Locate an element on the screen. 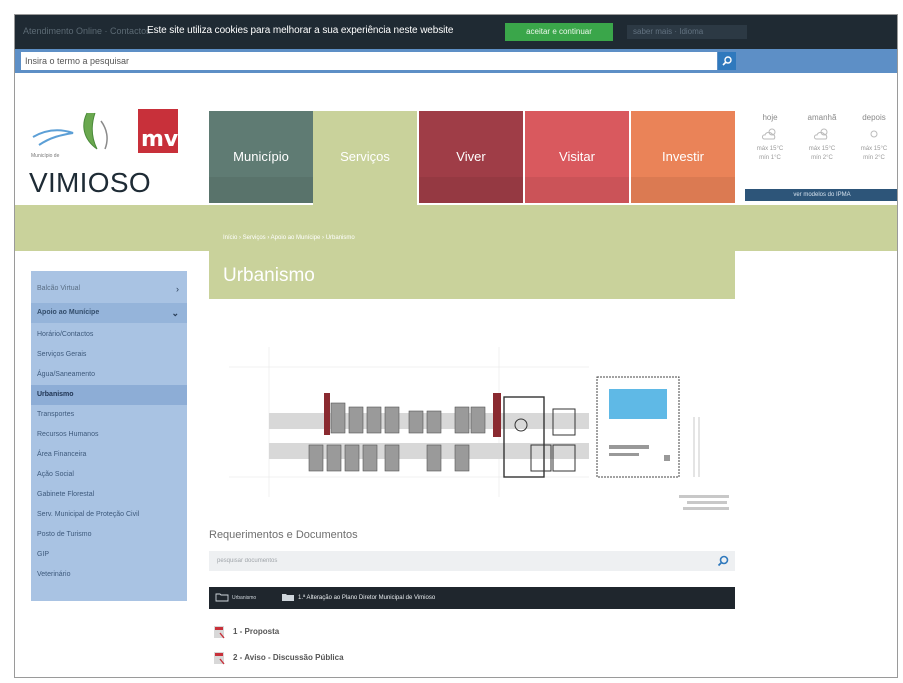 The width and height of the screenshot is (903, 683). folder-root: Urbanismo is located at coordinates (235, 598).